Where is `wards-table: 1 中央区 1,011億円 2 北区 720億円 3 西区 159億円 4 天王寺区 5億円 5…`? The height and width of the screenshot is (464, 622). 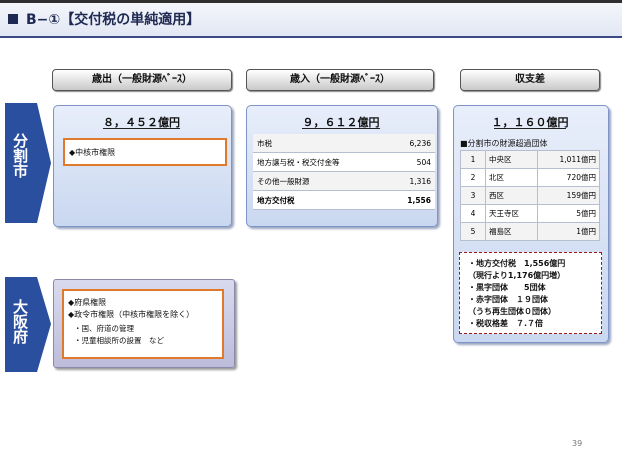 wards-table: 1 中央区 1,011億円 2 北区 720億円 3 西区 159億円 4 天王寺区 5億円 5… is located at coordinates (530, 195).